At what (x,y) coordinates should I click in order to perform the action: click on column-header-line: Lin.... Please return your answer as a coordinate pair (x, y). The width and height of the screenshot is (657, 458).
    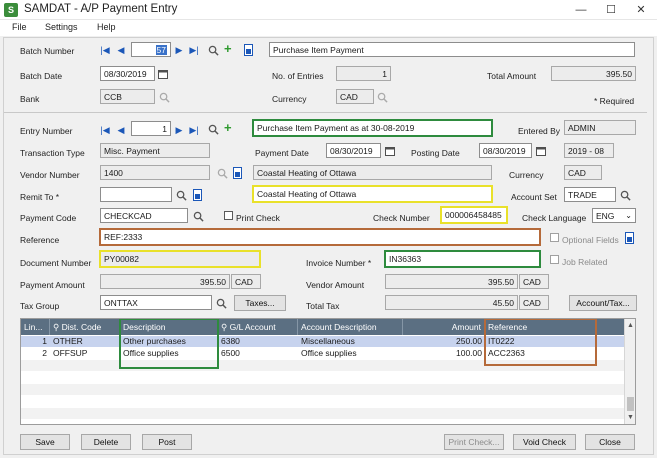
    Looking at the image, I should click on (35, 327).